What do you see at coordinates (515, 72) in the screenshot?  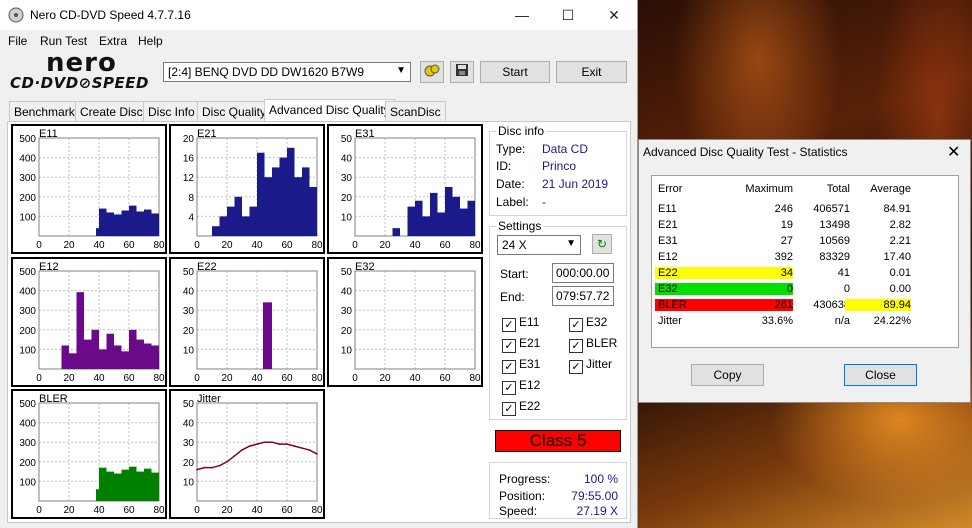 I see `start-button: Start` at bounding box center [515, 72].